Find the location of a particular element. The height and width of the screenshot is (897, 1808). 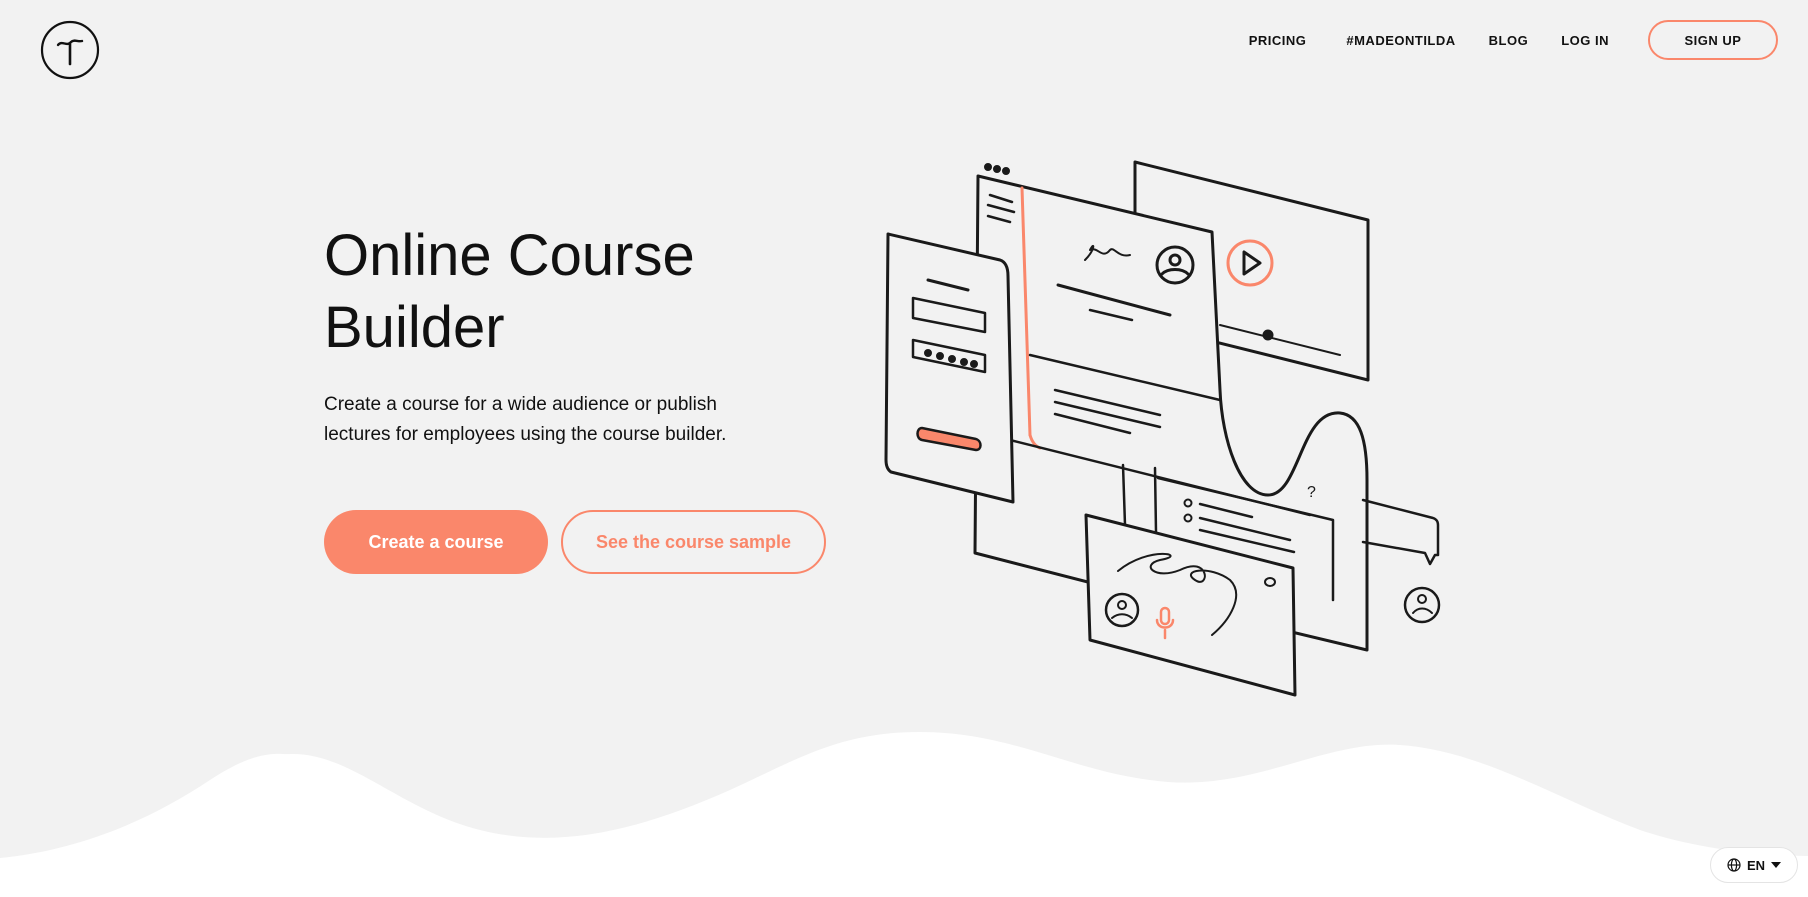

hero-title: Online Course Builder is located at coordinates (509, 291).